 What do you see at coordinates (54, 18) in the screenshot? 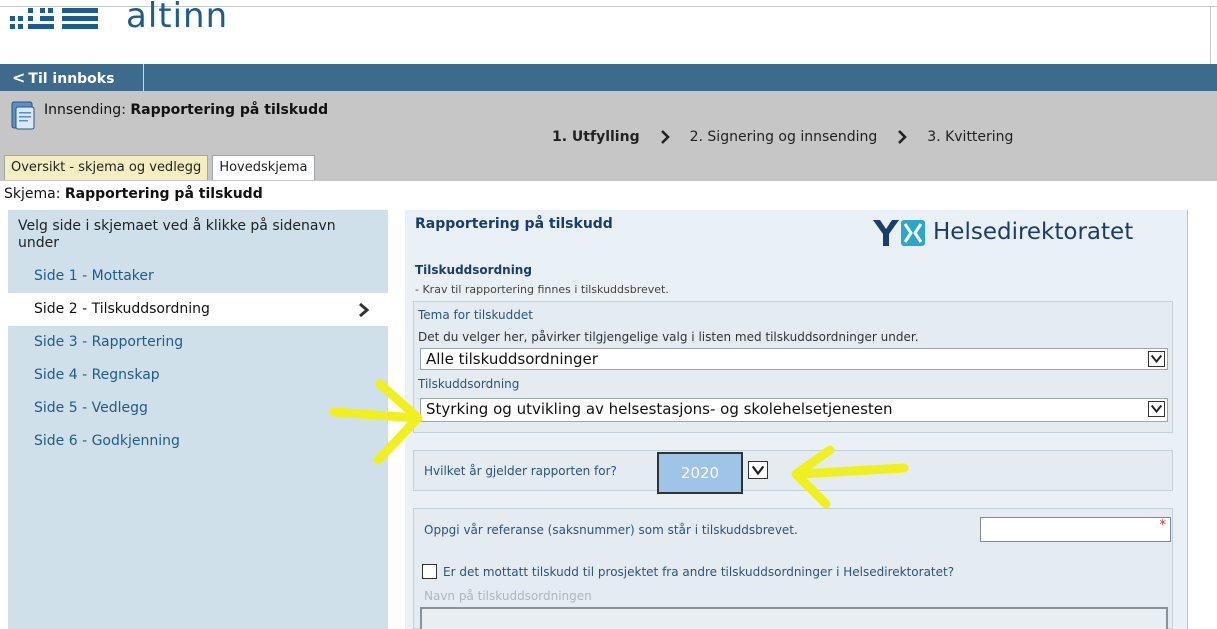
I see `altinn-logo-mark-icon` at bounding box center [54, 18].